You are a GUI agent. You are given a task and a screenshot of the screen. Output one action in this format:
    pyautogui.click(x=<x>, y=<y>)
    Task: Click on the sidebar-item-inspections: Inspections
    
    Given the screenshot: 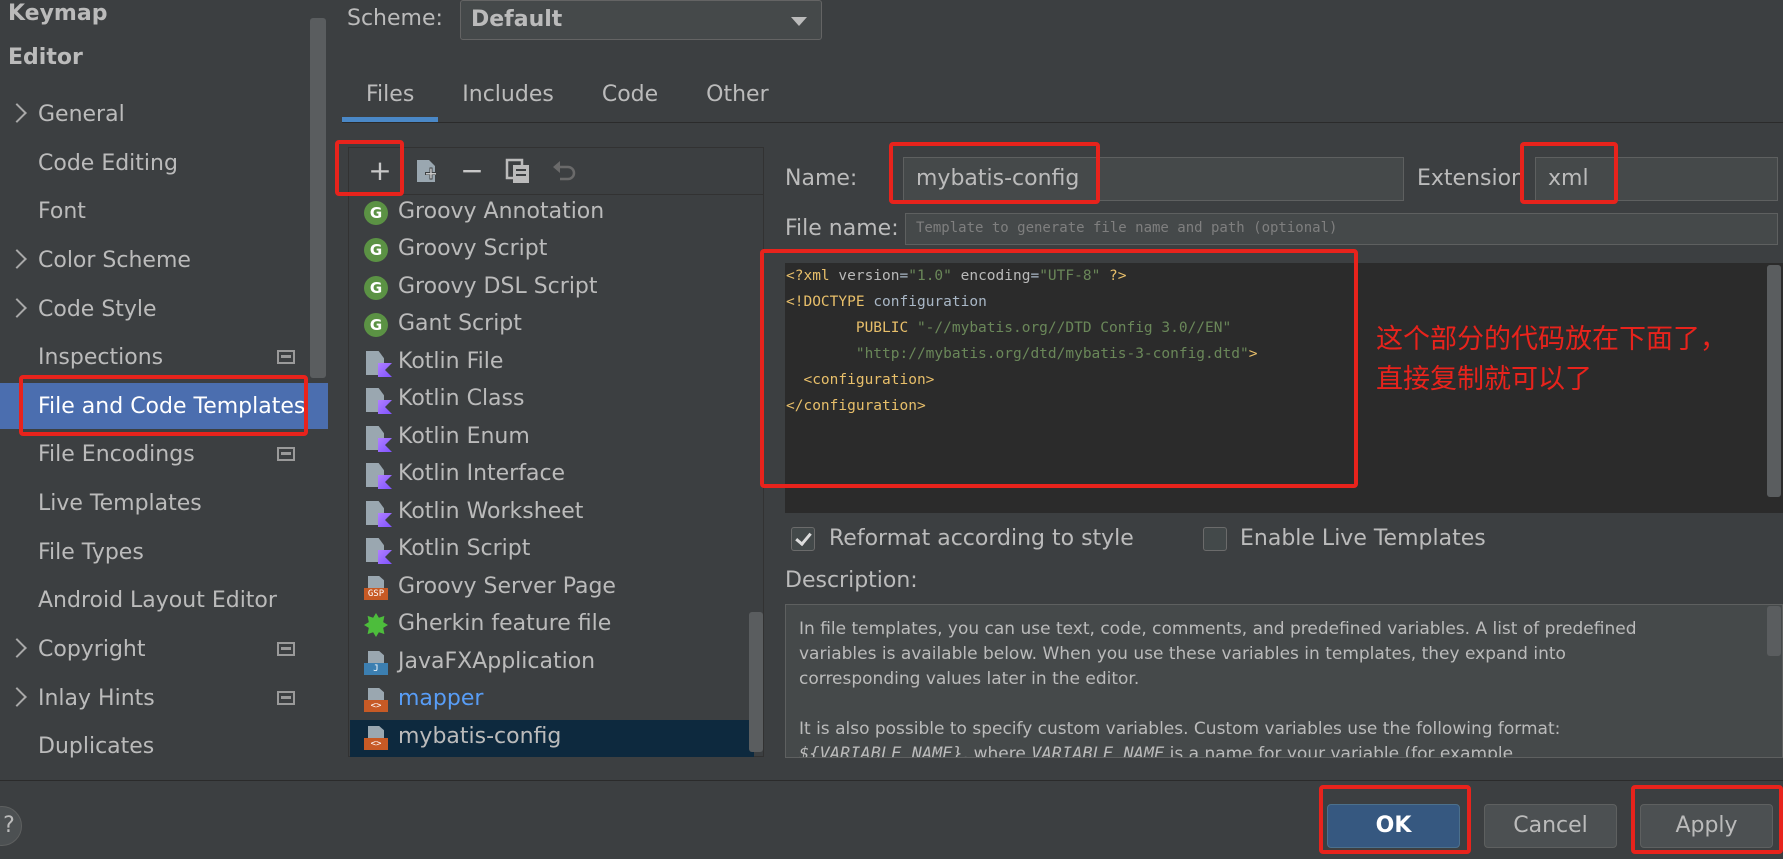 What is the action you would take?
    pyautogui.click(x=155, y=357)
    